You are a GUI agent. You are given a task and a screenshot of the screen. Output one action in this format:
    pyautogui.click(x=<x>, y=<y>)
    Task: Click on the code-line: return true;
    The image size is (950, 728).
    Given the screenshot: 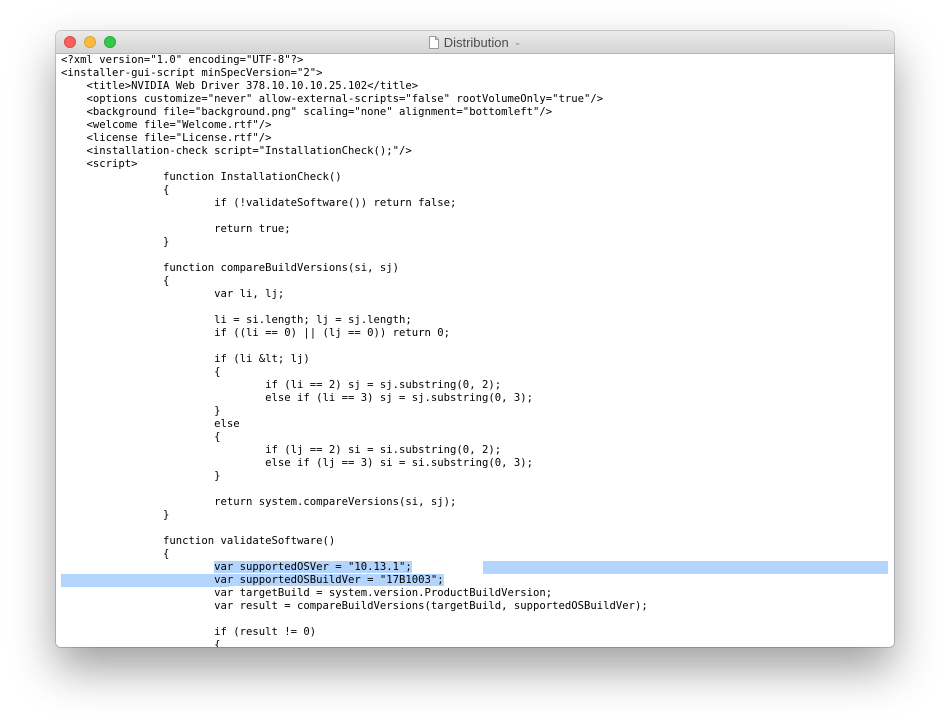 What is the action you would take?
    pyautogui.click(x=475, y=229)
    